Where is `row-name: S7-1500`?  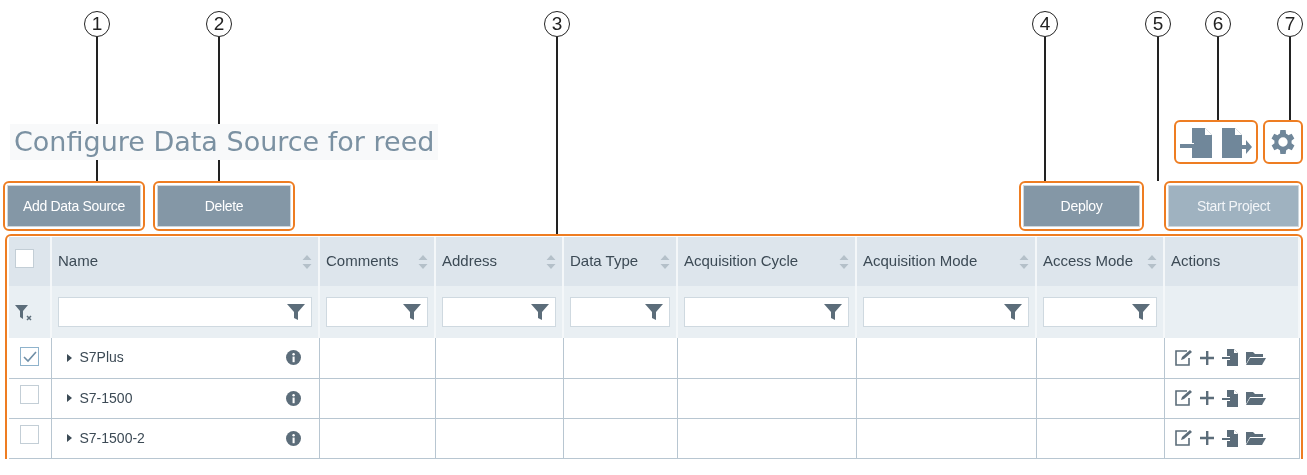 row-name: S7-1500 is located at coordinates (106, 398).